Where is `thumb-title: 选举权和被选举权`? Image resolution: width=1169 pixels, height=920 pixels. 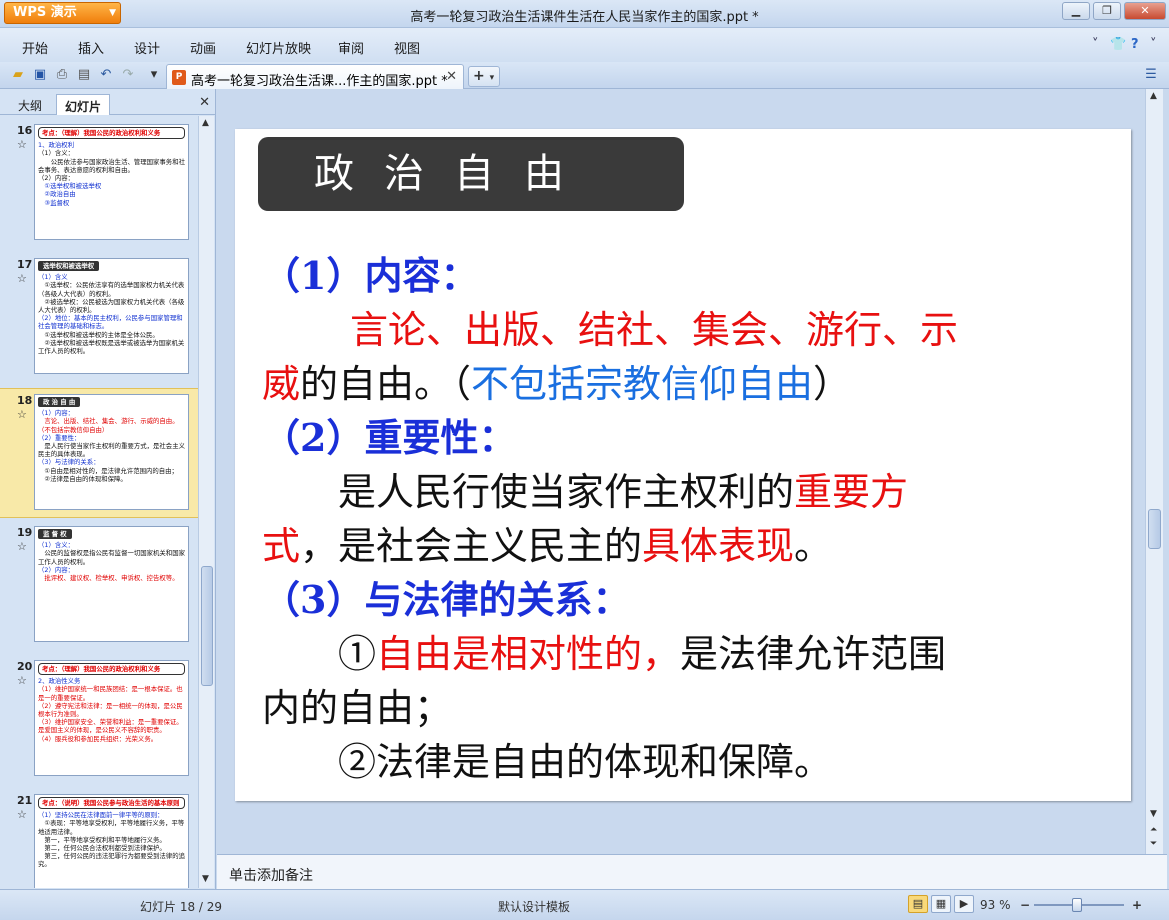
thumb-title: 选举权和被选举权 is located at coordinates (69, 266).